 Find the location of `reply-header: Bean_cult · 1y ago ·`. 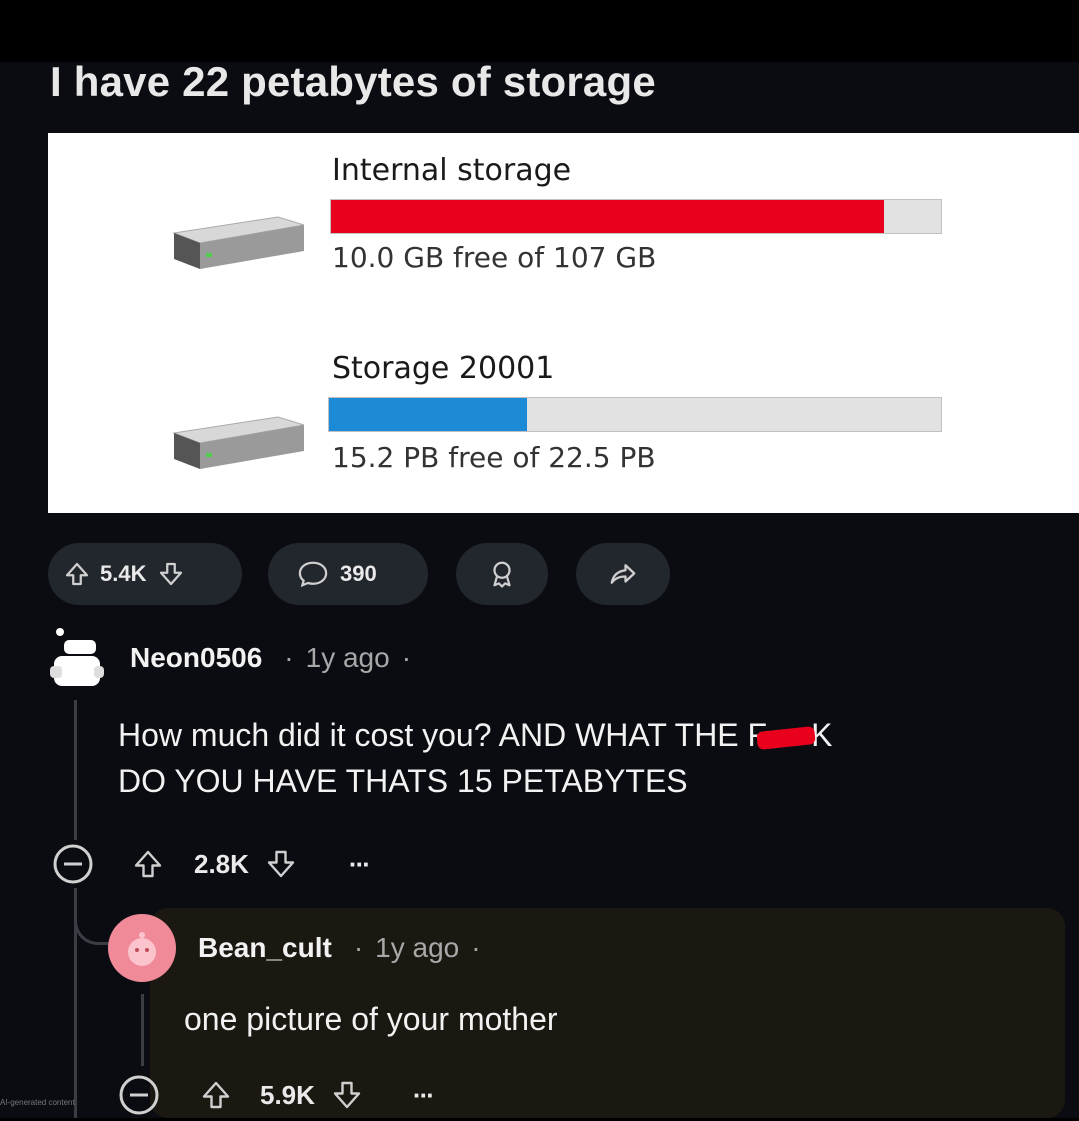

reply-header: Bean_cult · 1y ago · is located at coordinates (339, 948).